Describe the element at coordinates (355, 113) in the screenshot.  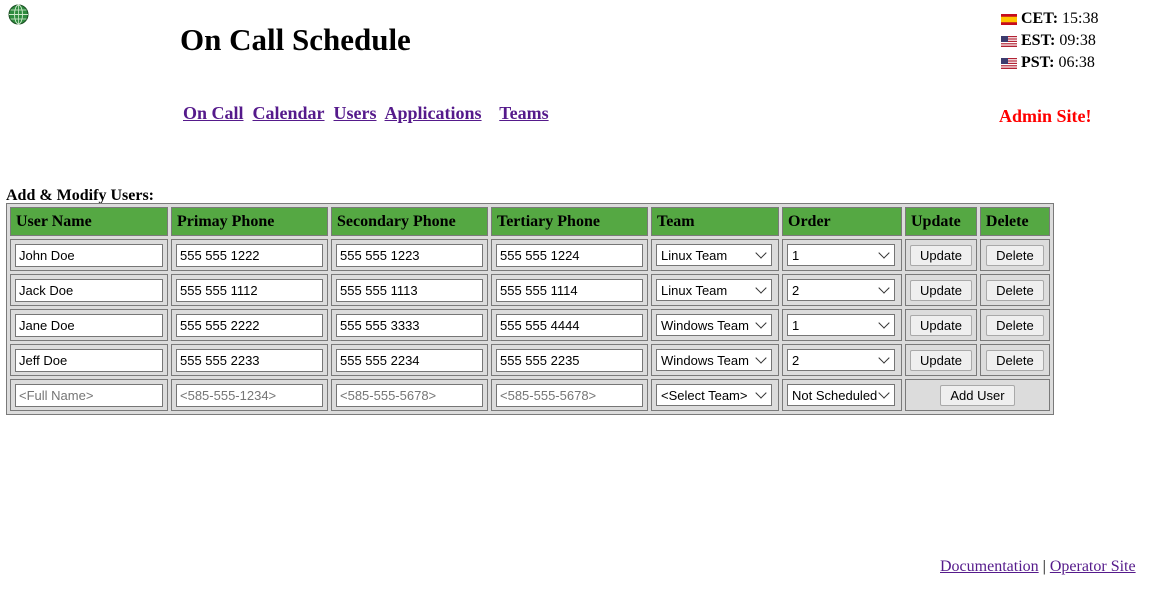
I see `nav-users: Users` at that location.